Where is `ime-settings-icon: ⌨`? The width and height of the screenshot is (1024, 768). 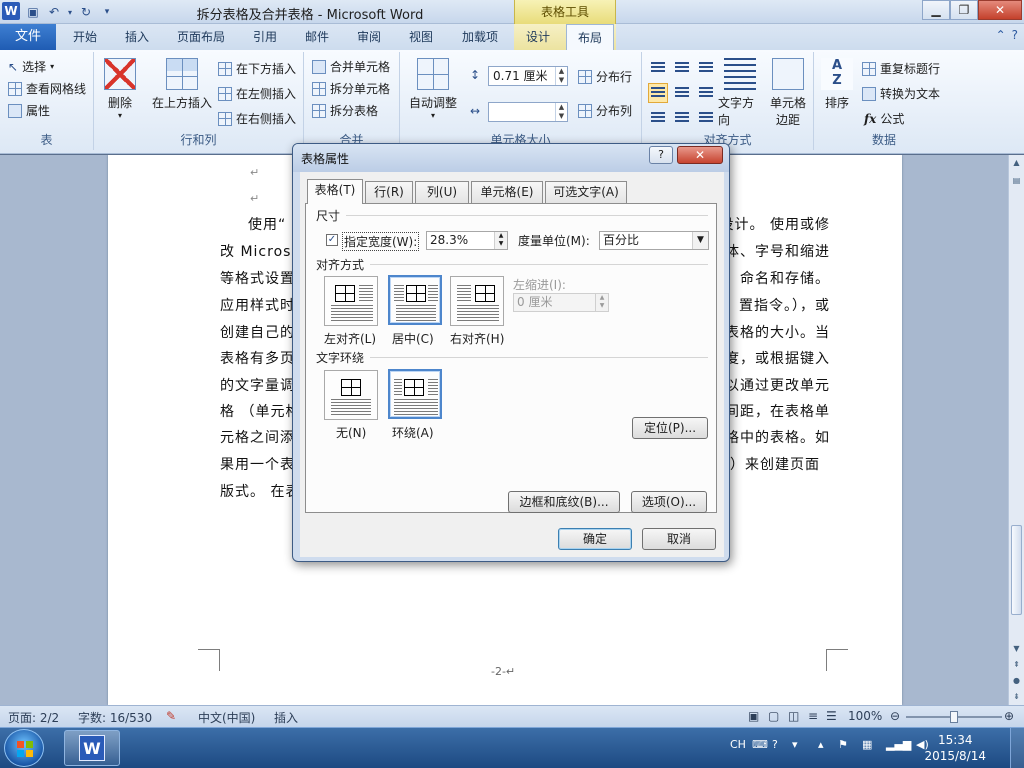
ime-settings-icon: ⌨ is located at coordinates (760, 744).